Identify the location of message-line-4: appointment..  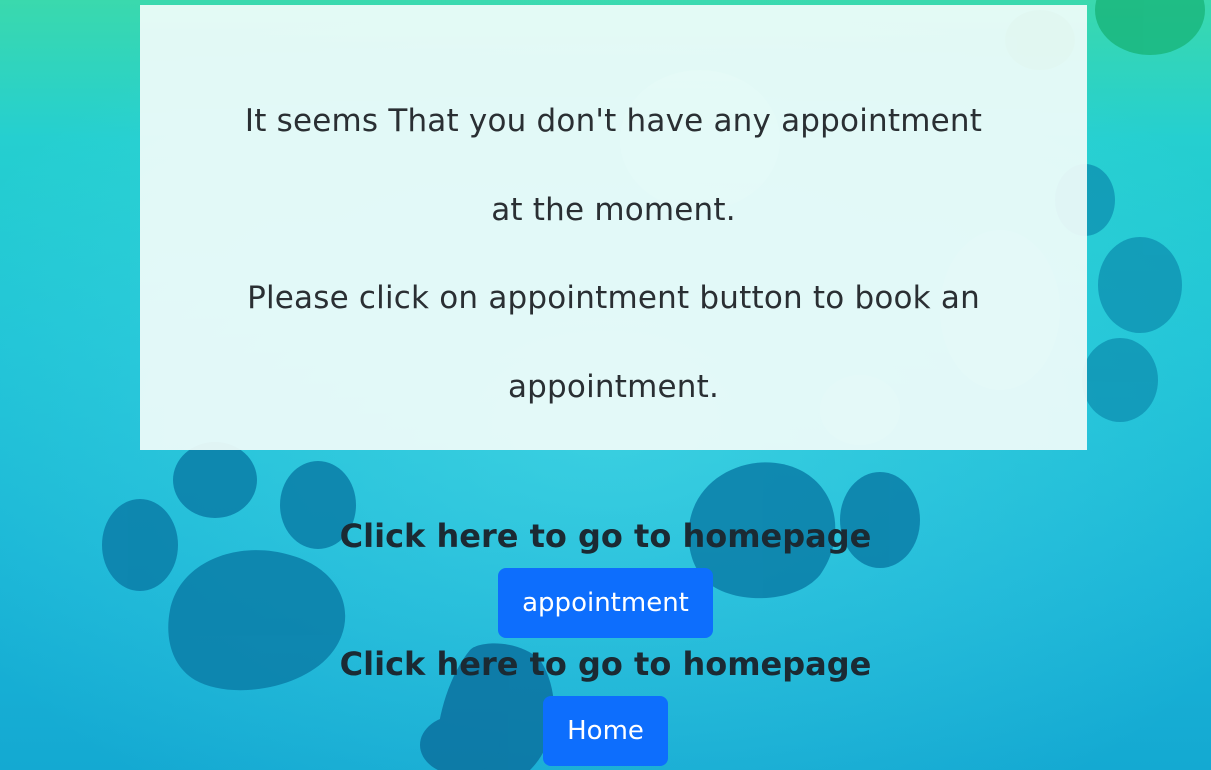
(613, 386).